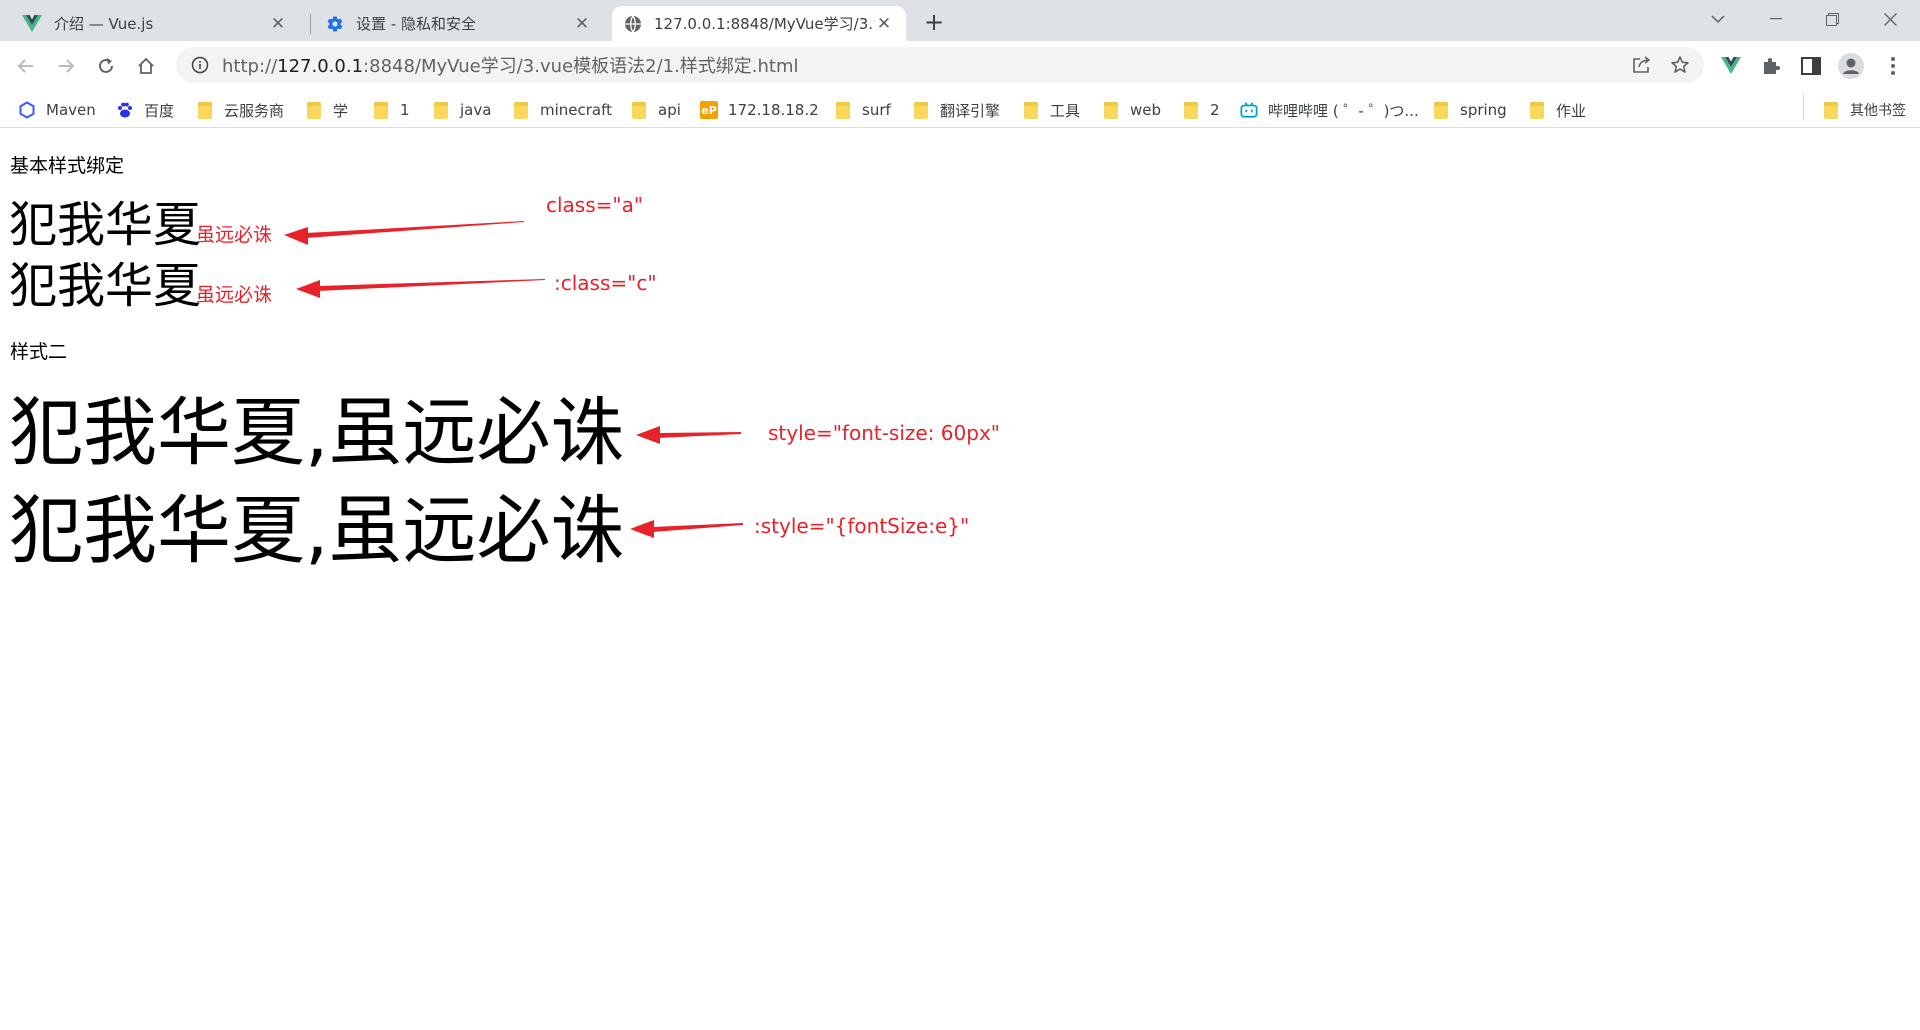  What do you see at coordinates (26, 66) in the screenshot?
I see `back-button` at bounding box center [26, 66].